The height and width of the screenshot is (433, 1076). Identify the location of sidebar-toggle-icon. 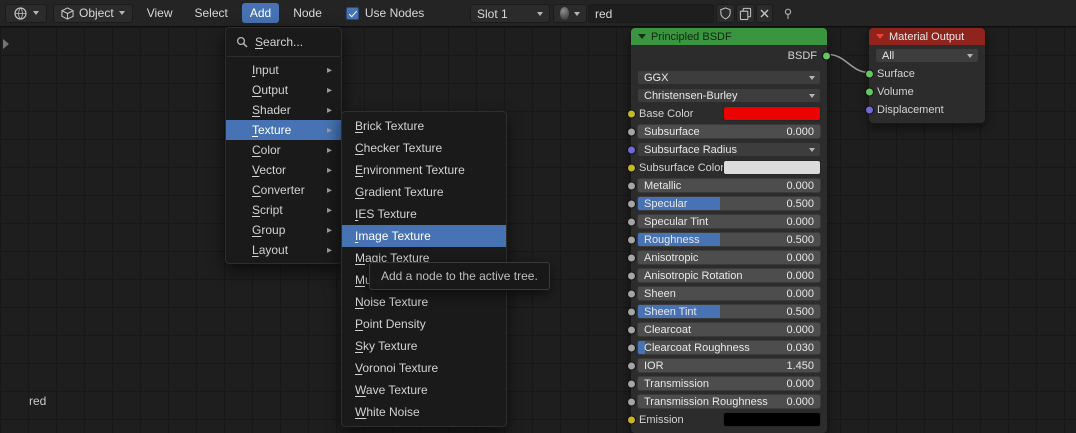
(6, 44).